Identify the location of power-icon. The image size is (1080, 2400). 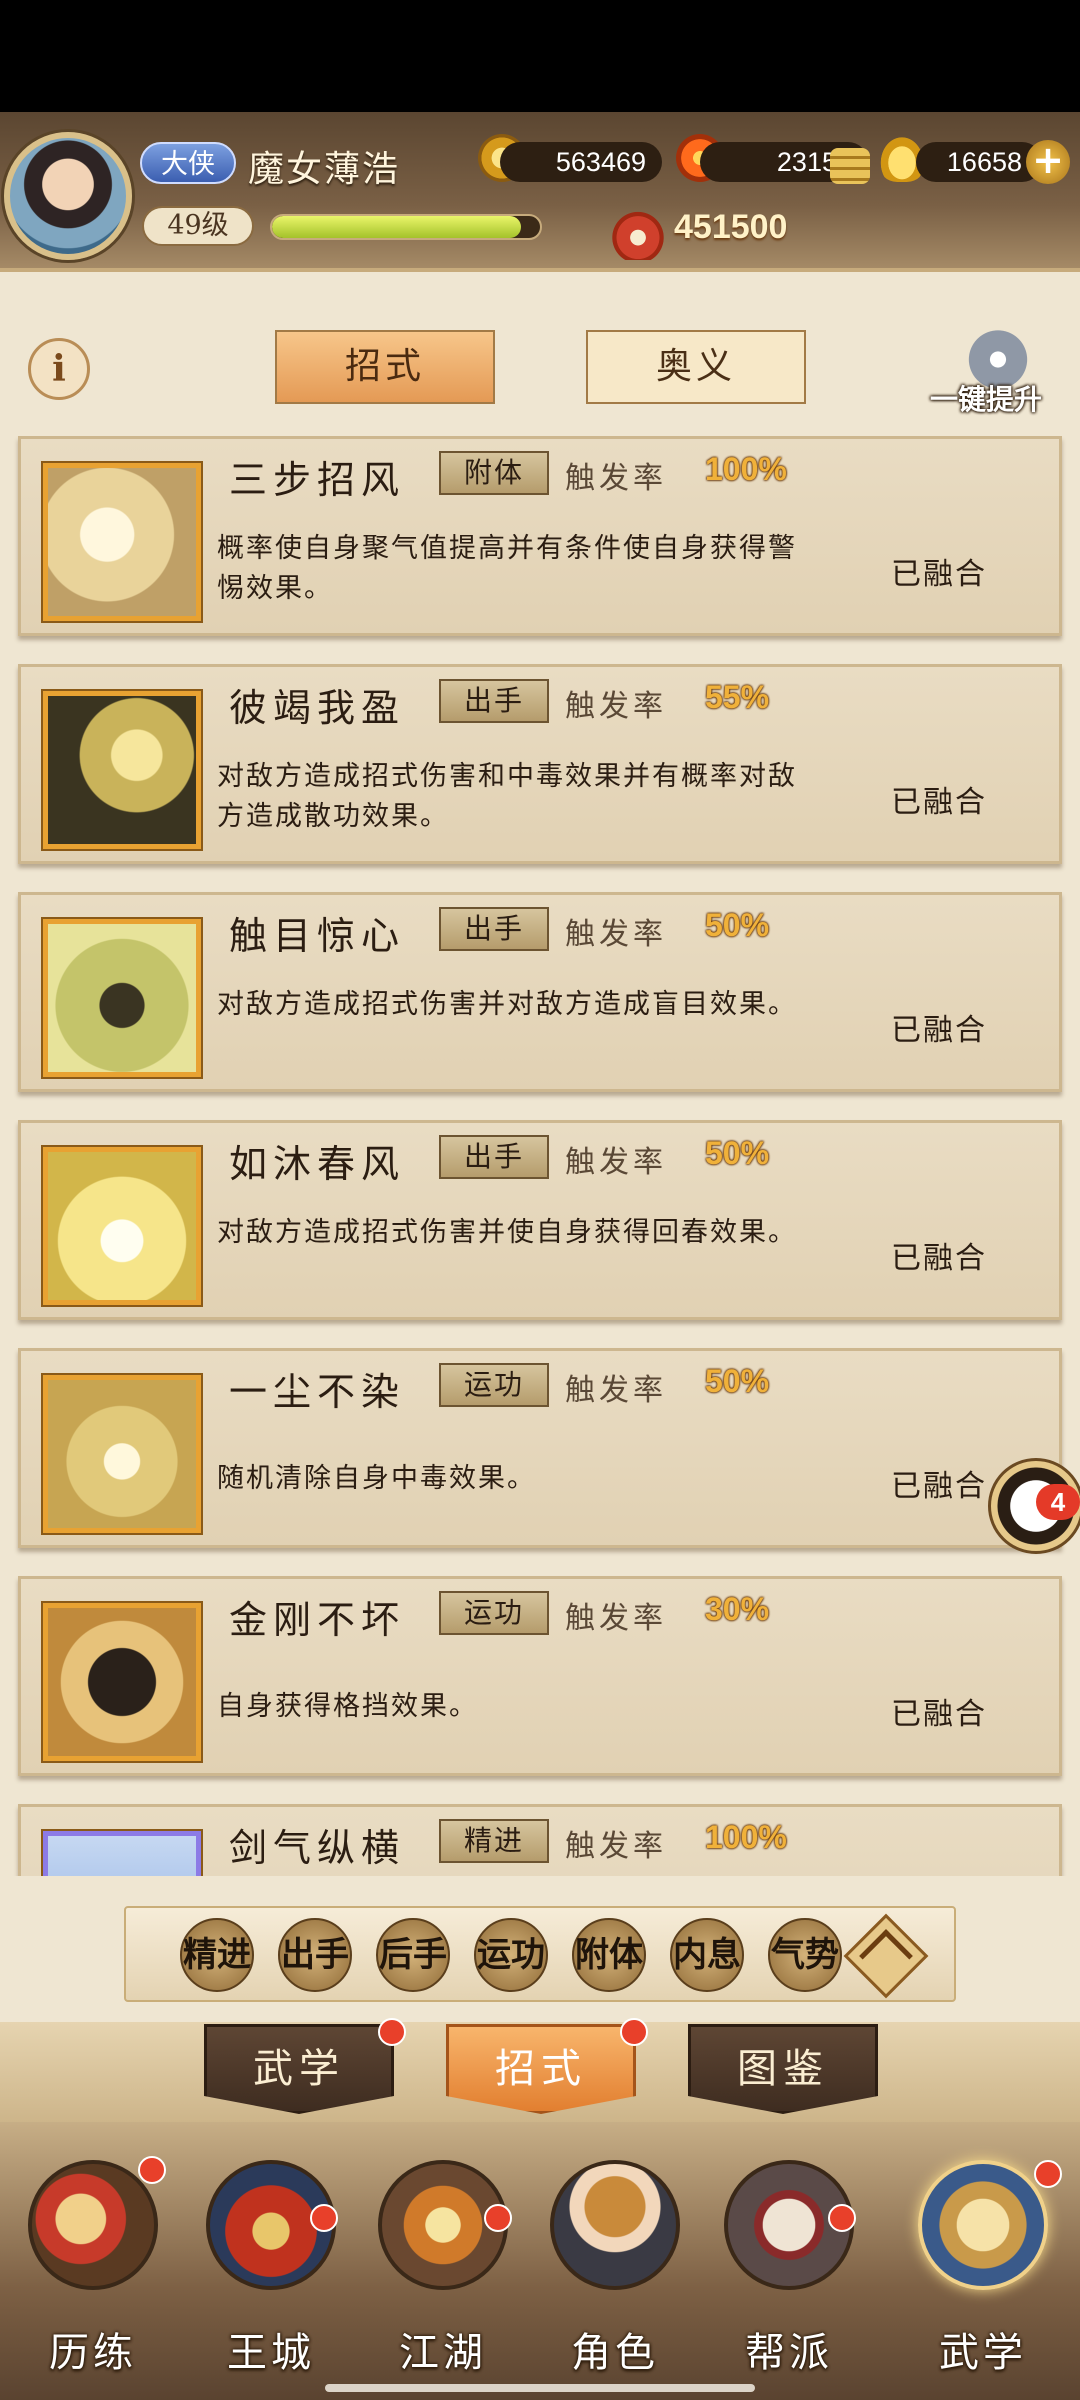
(638, 232).